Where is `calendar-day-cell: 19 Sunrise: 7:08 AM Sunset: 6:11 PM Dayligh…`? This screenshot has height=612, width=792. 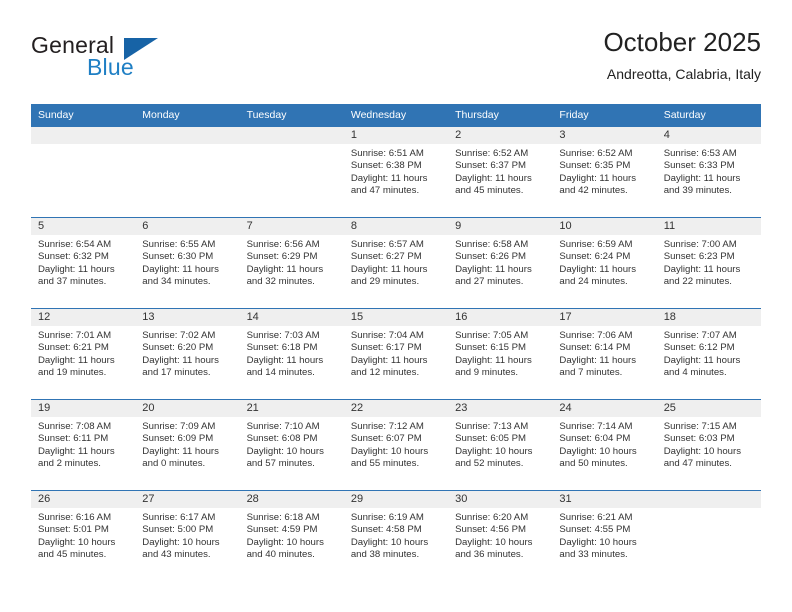
calendar-day-cell: 19 Sunrise: 7:08 AM Sunset: 6:11 PM Dayligh… is located at coordinates (83, 445).